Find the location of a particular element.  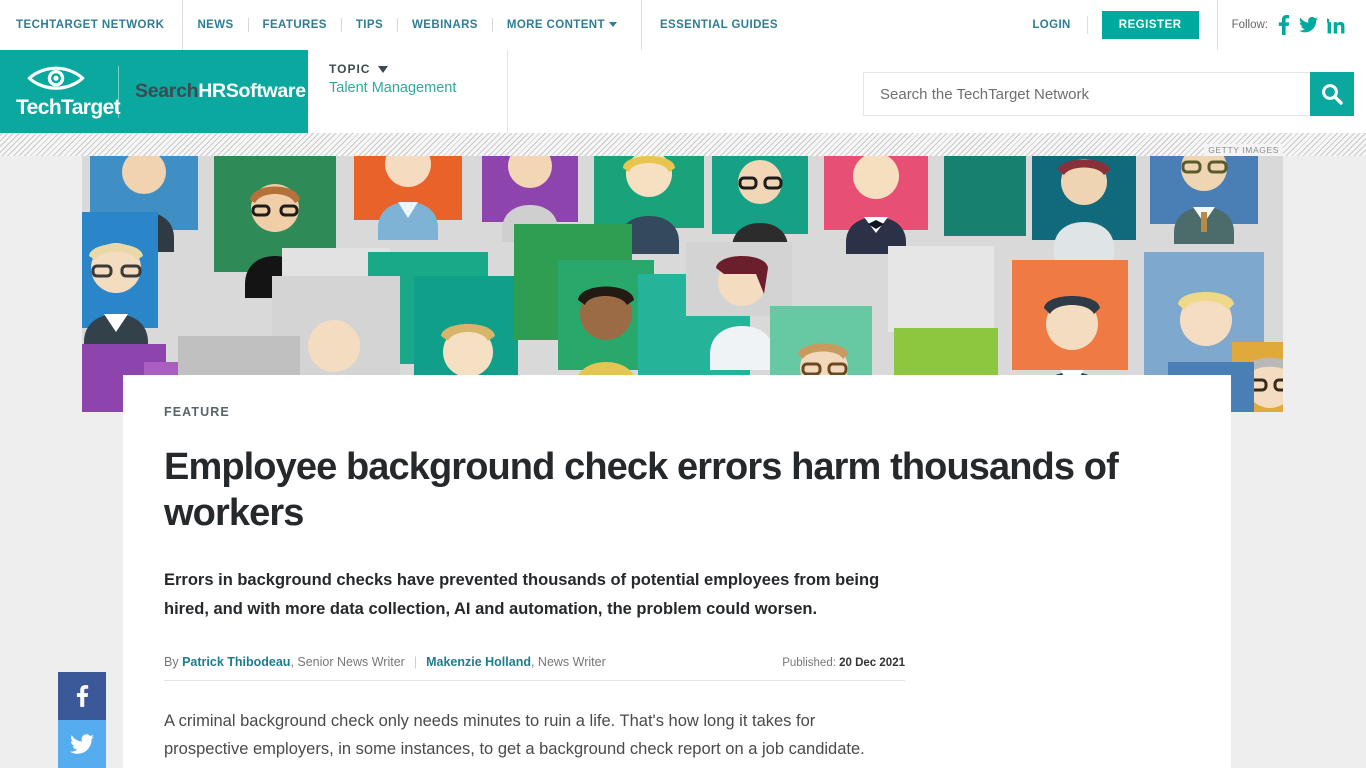

article-kicker: FEATURE is located at coordinates (197, 412).